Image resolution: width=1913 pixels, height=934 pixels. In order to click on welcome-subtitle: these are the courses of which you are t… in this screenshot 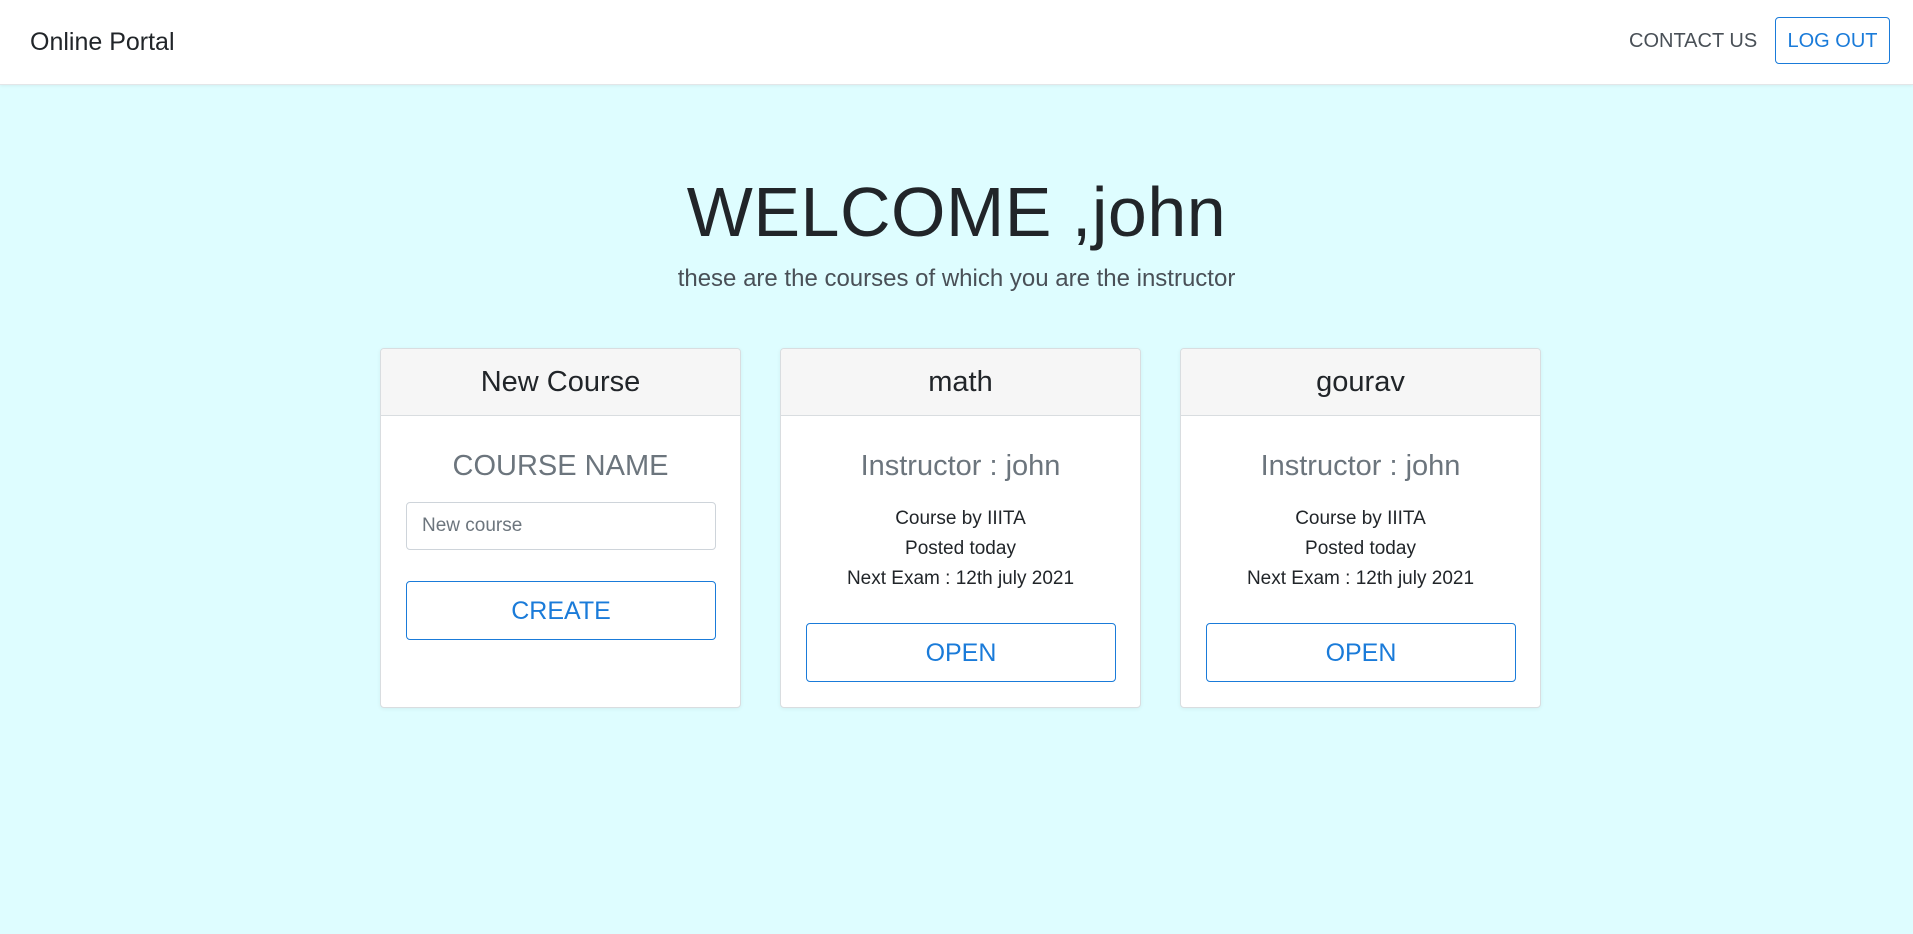, I will do `click(956, 278)`.